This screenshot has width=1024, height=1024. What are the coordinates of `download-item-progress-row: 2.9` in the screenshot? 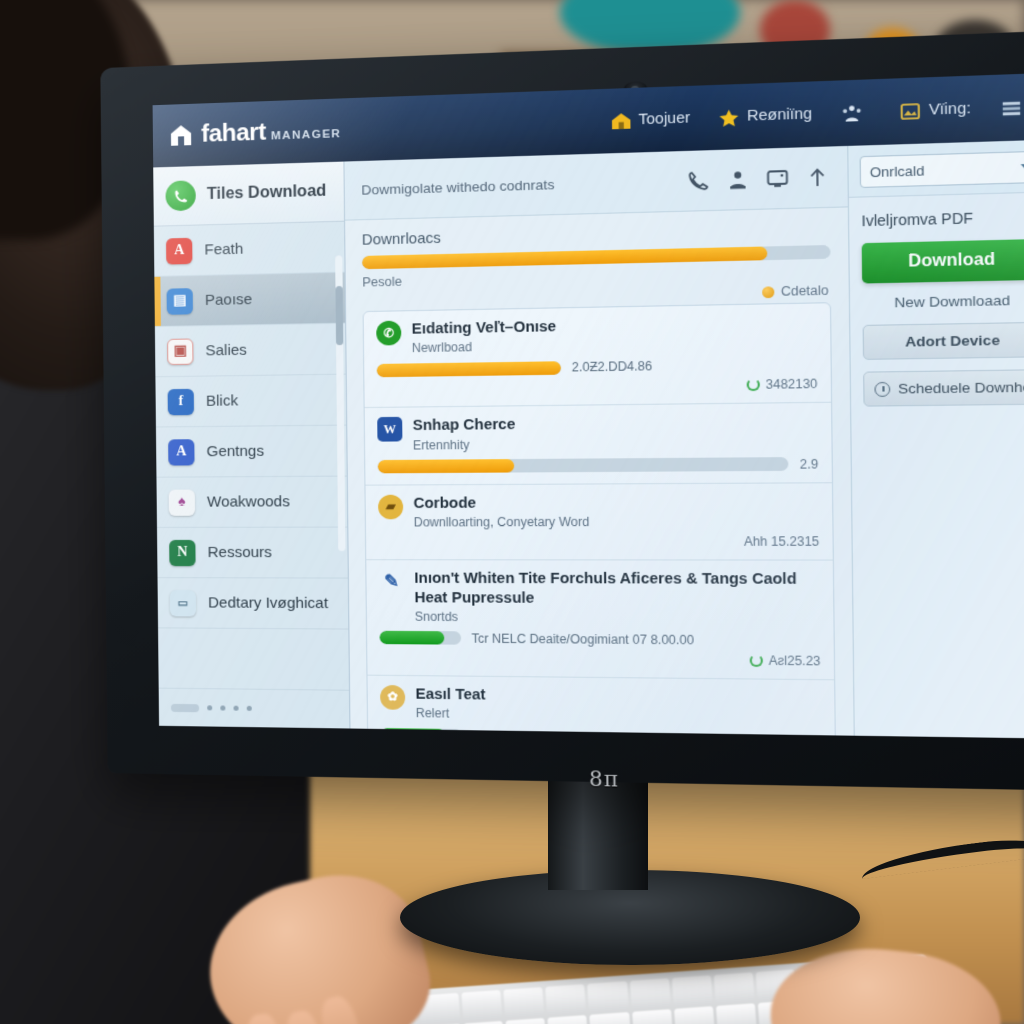 It's located at (597, 465).